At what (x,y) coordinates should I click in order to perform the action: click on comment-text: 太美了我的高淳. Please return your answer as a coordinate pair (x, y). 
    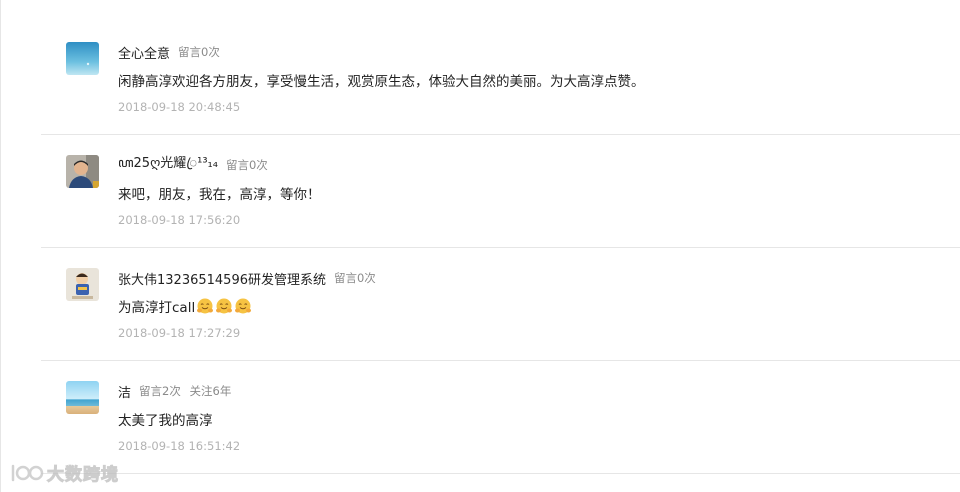
    Looking at the image, I should click on (165, 421).